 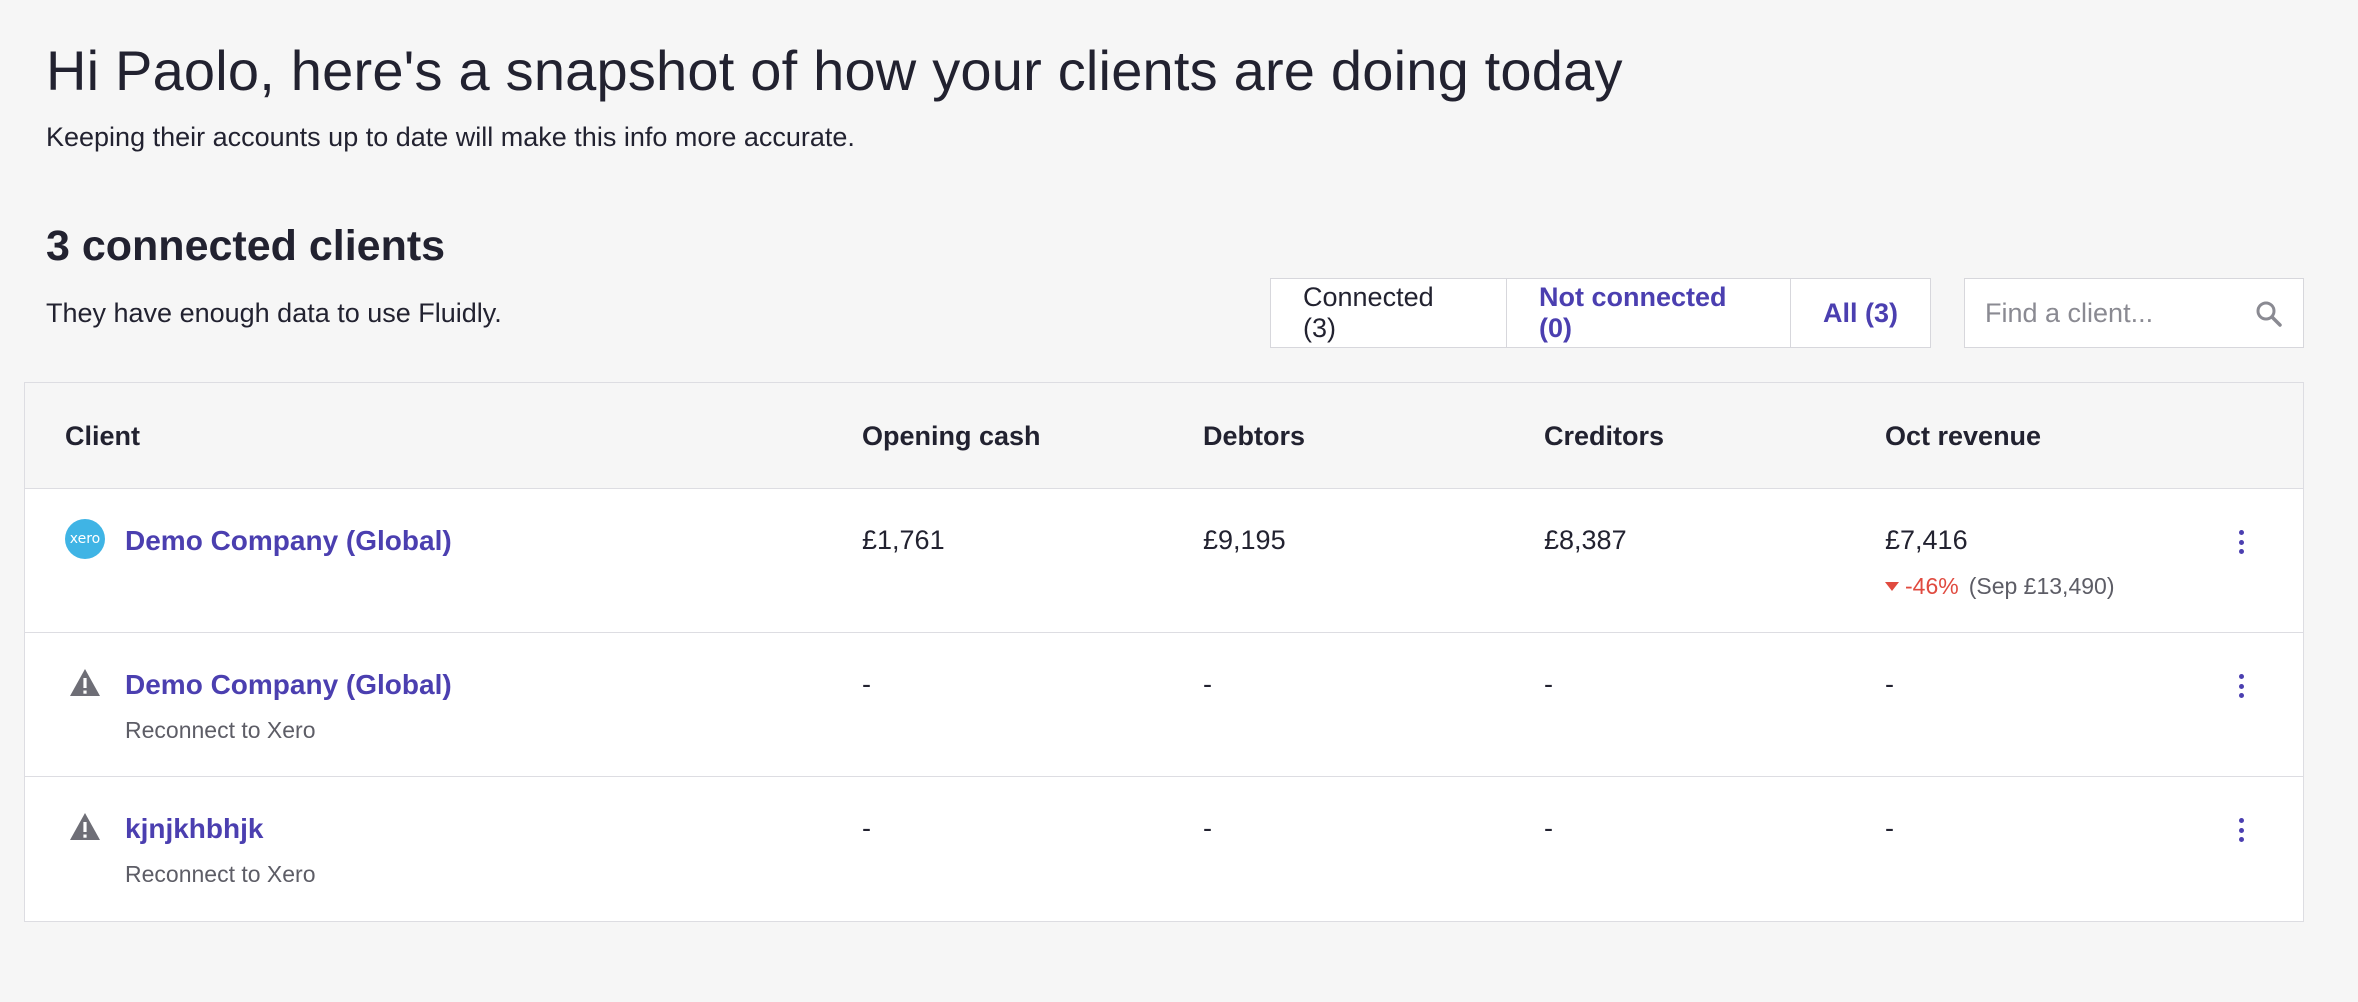 I want to click on revenue-change: -46% (Sep £13,490), so click(x=1999, y=586).